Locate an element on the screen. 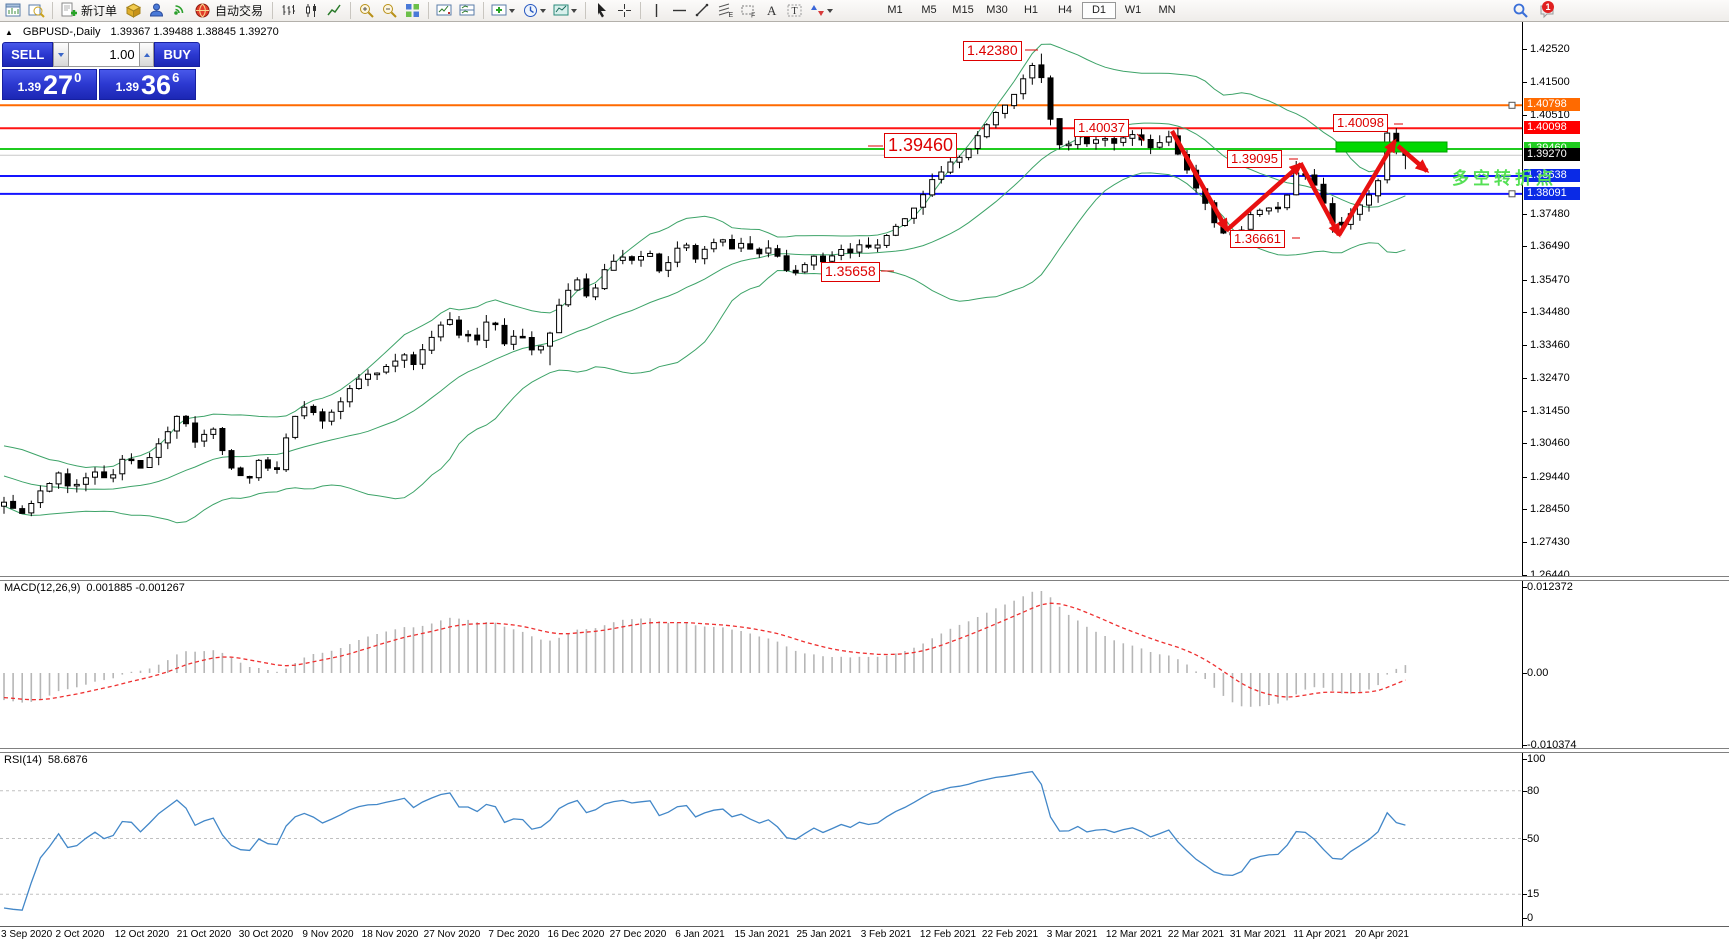  one-click-trading-panel: SELL 1.00 BUY 1.39 27 0 1.39 36 6 is located at coordinates (101, 71).